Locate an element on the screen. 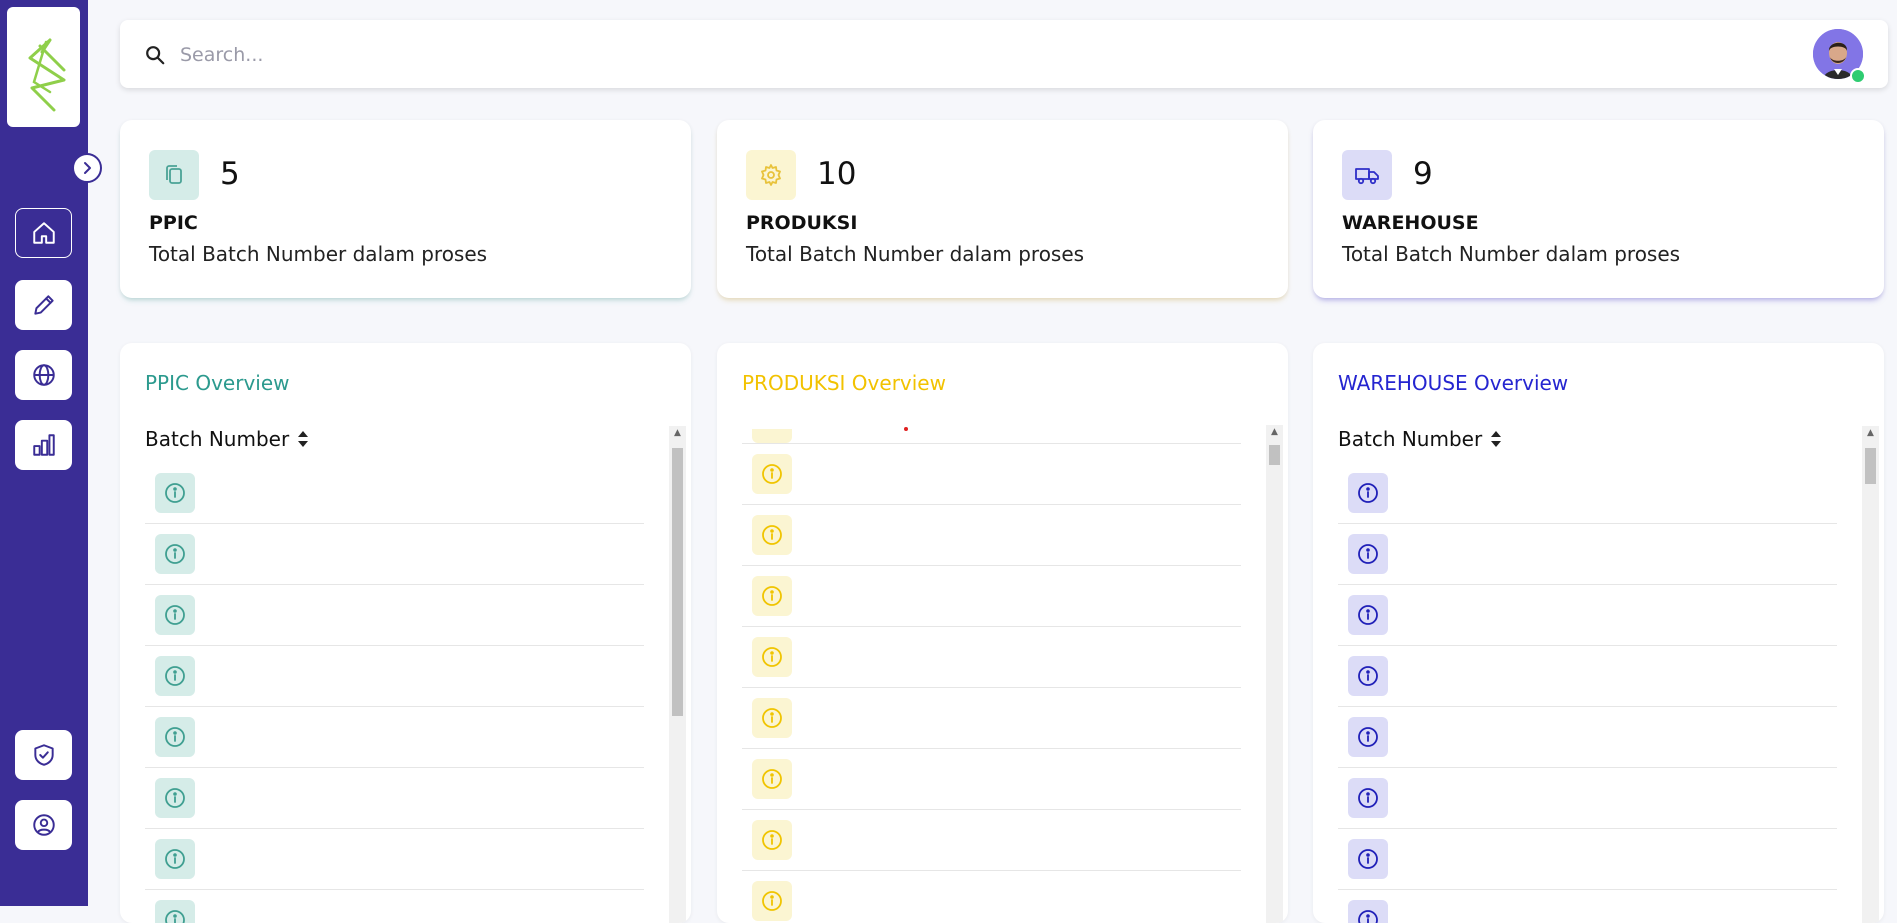 The width and height of the screenshot is (1897, 923). user-circle-icon is located at coordinates (43, 825).